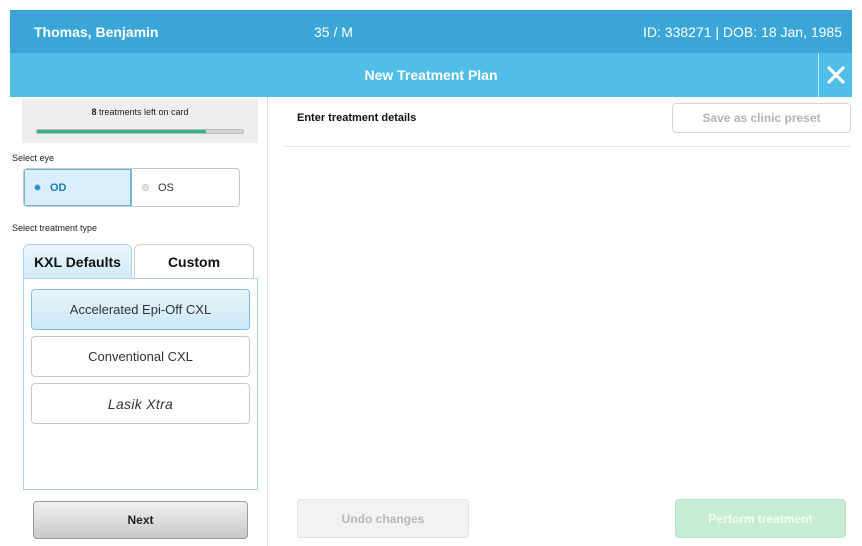  Describe the element at coordinates (760, 518) in the screenshot. I see `perform-treatment-button: Perform treatment` at that location.